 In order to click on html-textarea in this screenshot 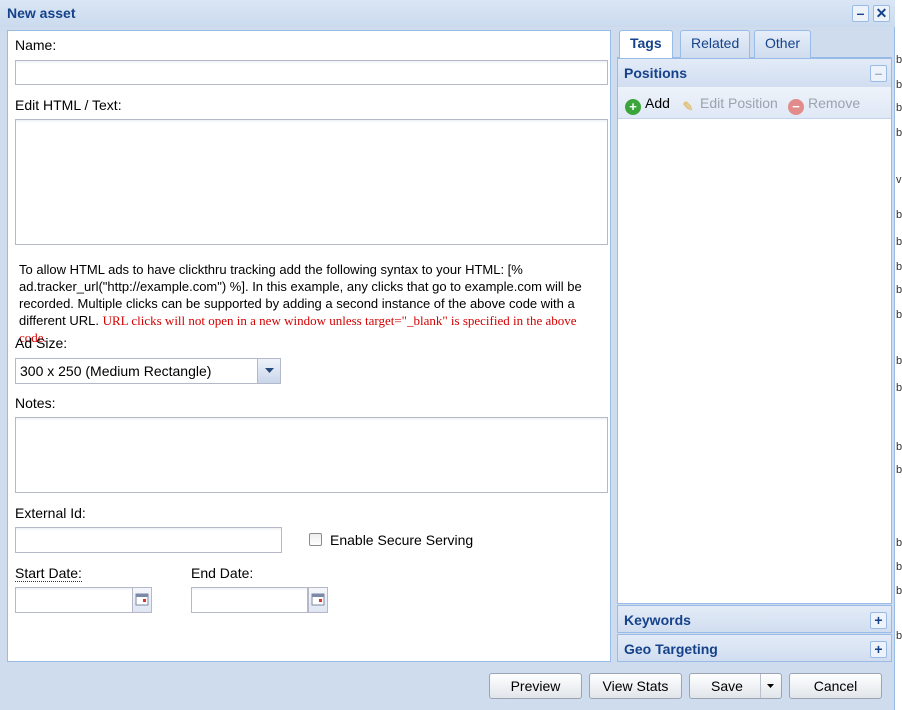, I will do `click(311, 182)`.